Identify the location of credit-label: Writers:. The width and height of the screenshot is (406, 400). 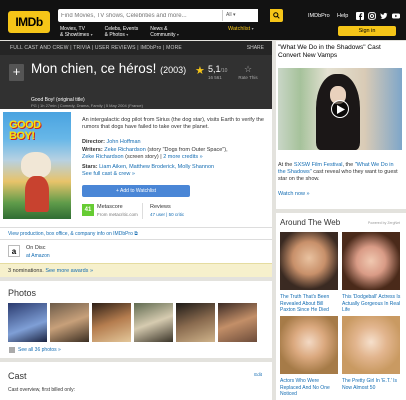
(92, 150).